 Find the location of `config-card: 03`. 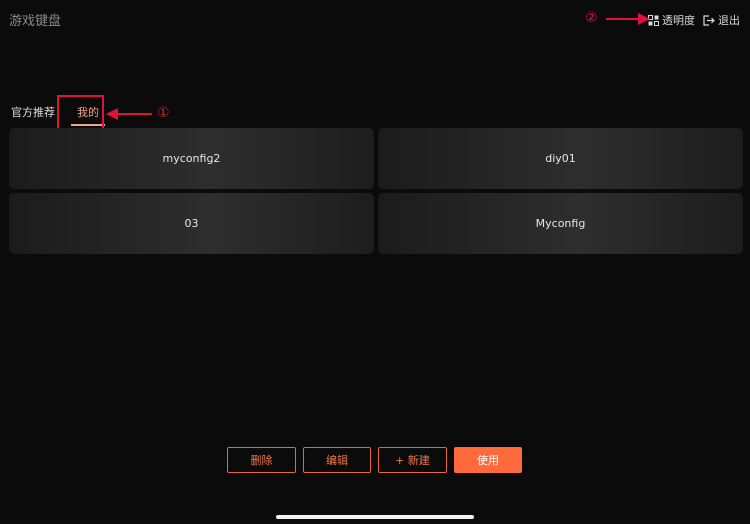

config-card: 03 is located at coordinates (191, 223).